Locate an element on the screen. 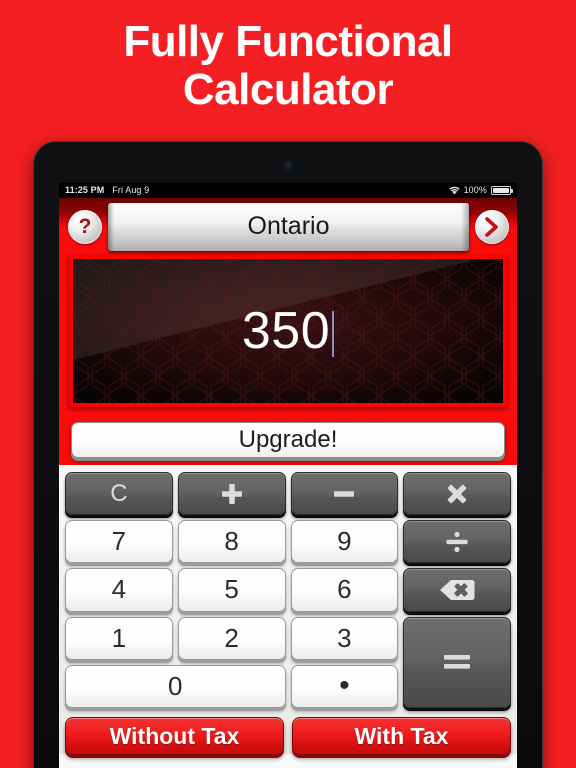  key-decimal: • is located at coordinates (344, 686).